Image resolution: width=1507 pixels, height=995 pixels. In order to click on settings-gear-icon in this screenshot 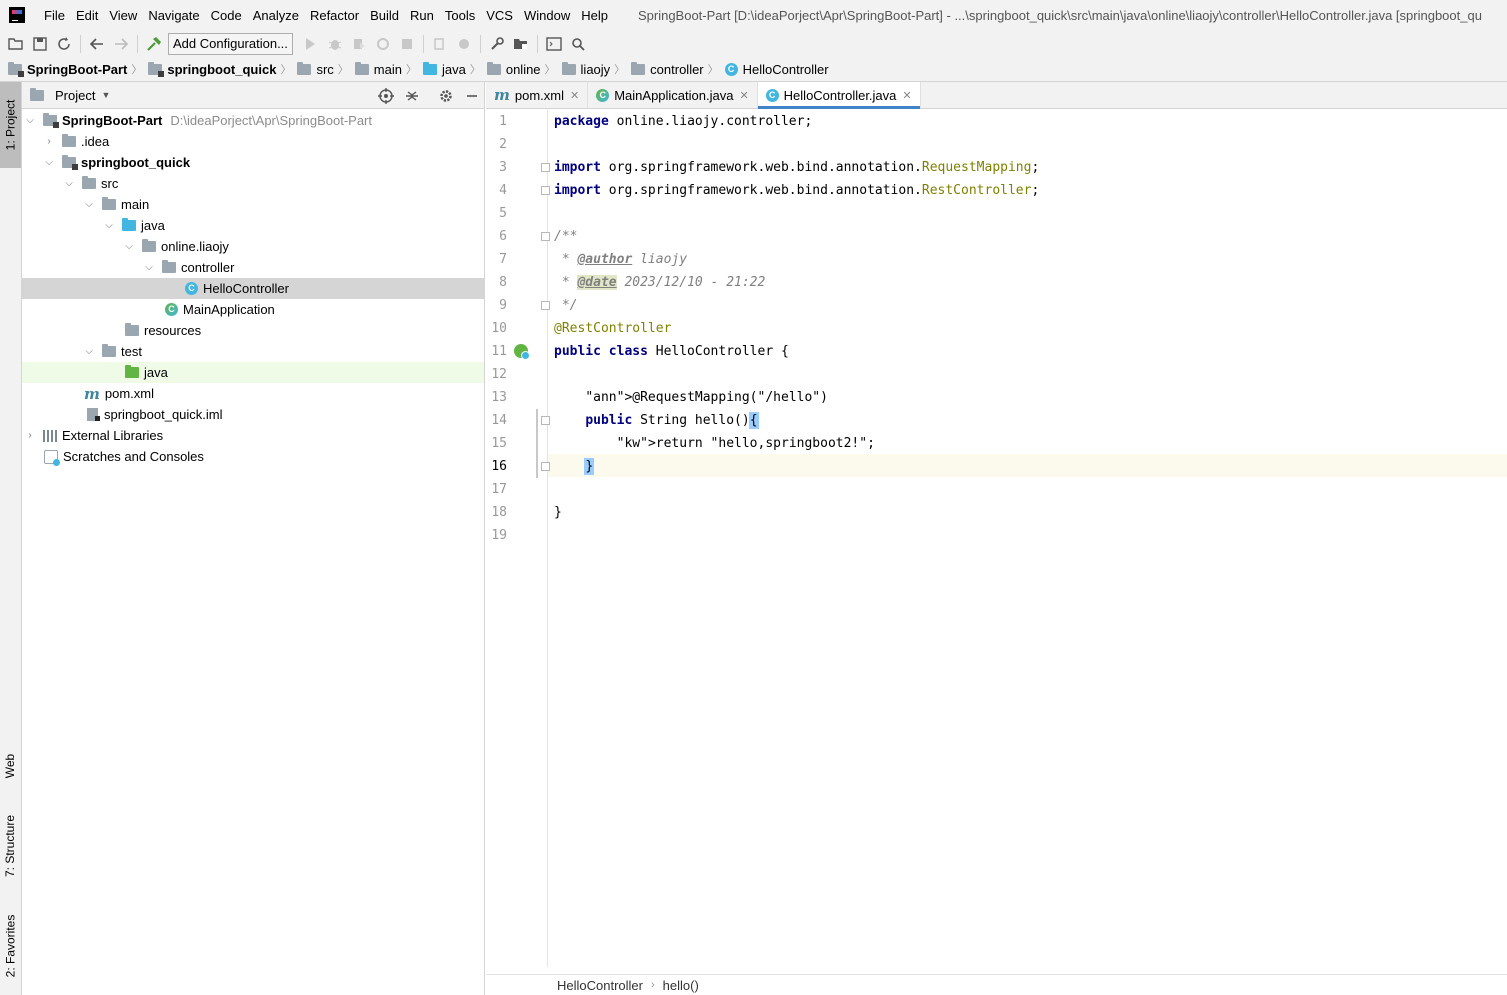, I will do `click(446, 96)`.